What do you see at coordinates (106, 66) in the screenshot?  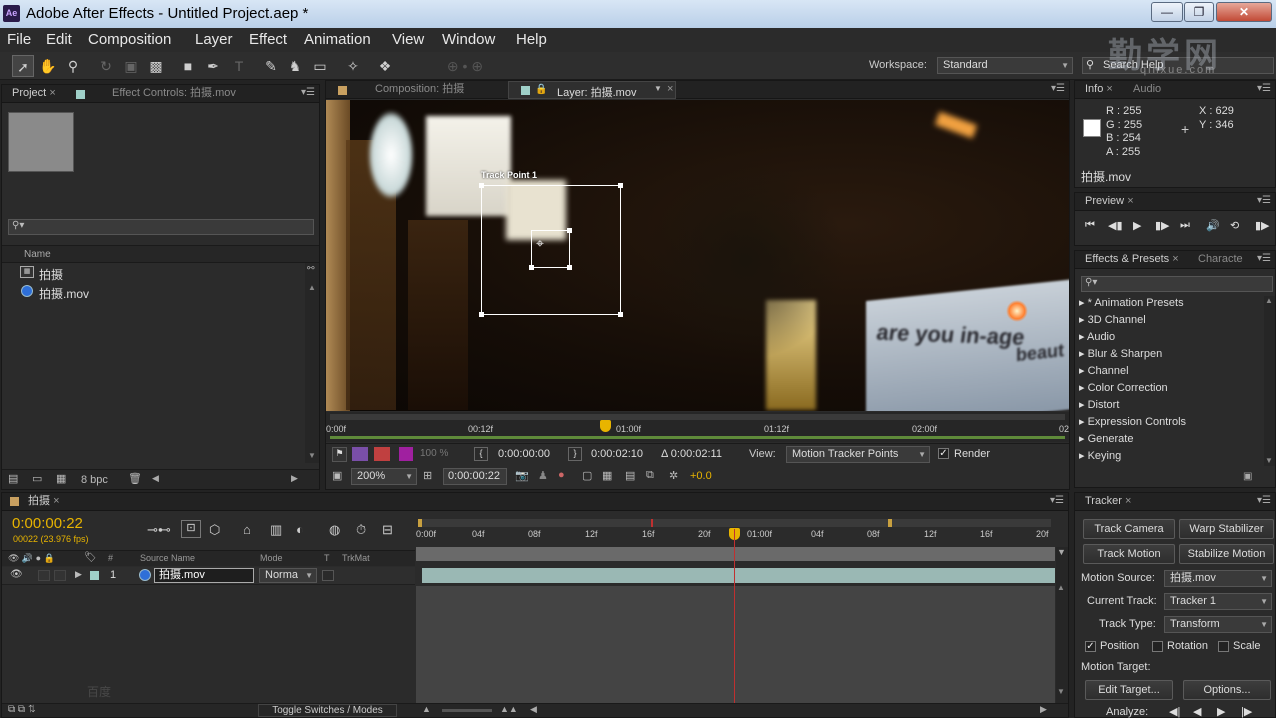 I see `rotate-tool-icon: ↻` at bounding box center [106, 66].